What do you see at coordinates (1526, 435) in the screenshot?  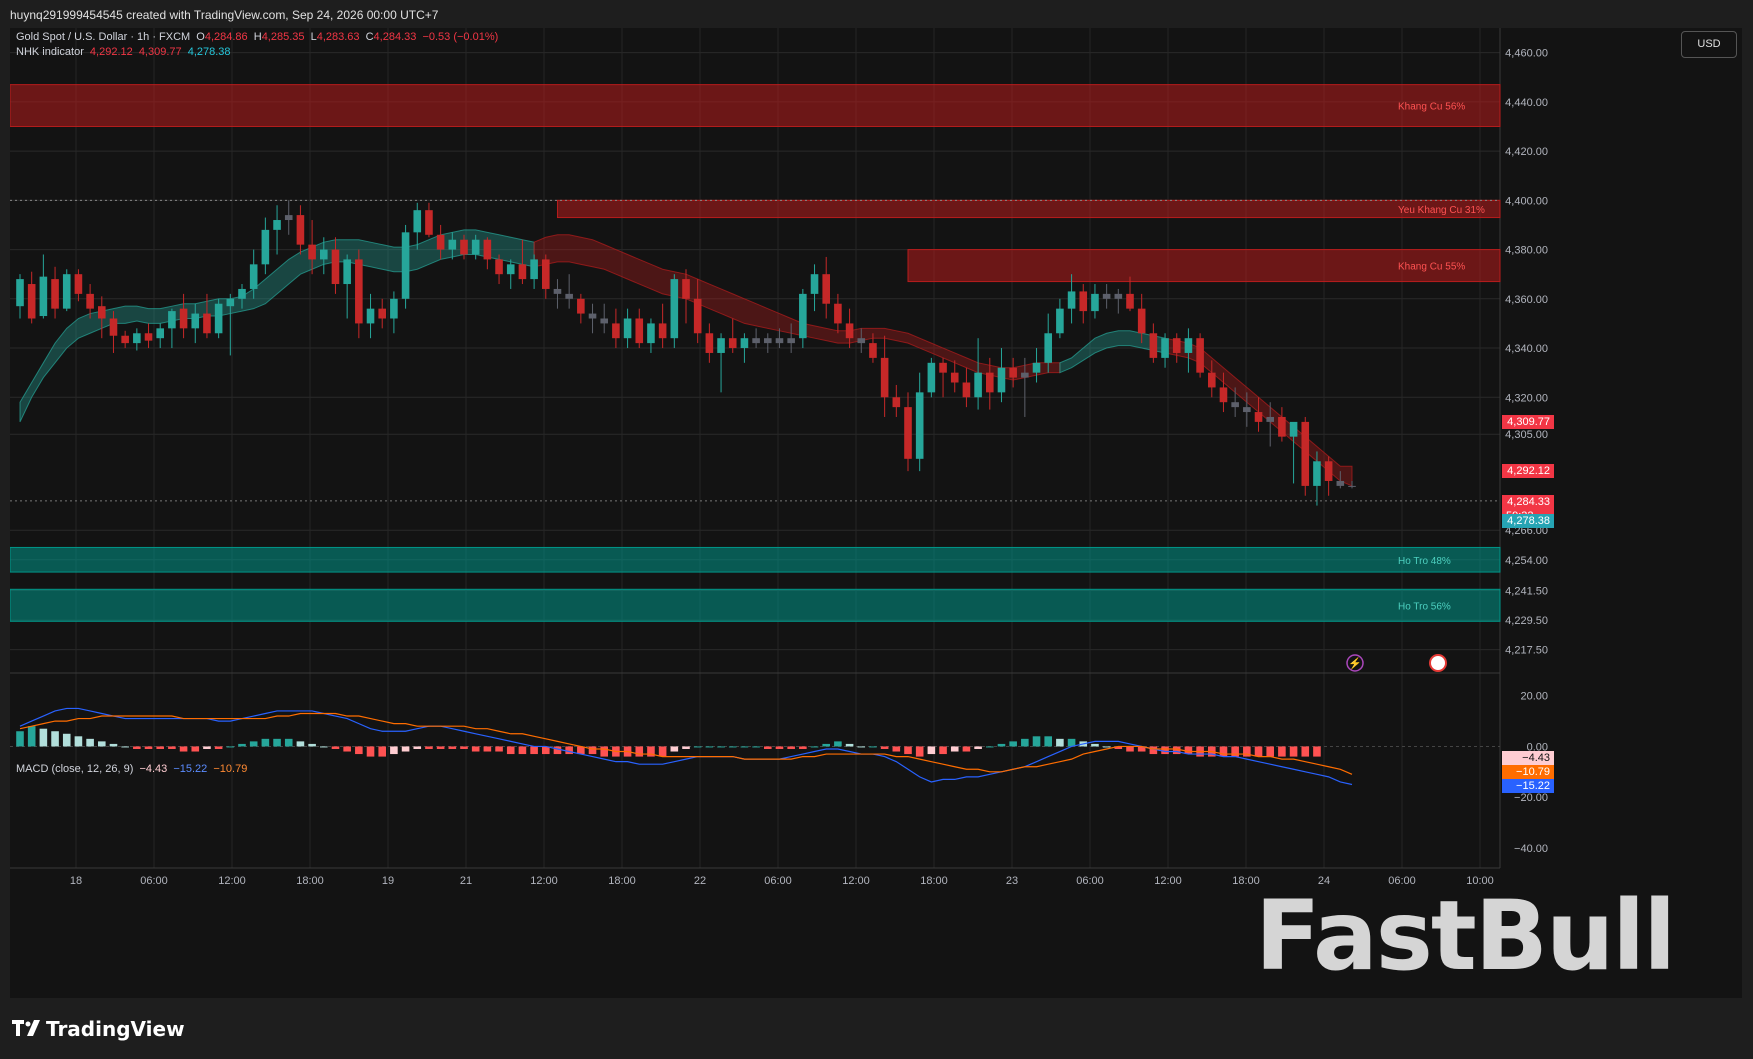 I see `price-tick-label: 4,305.00` at bounding box center [1526, 435].